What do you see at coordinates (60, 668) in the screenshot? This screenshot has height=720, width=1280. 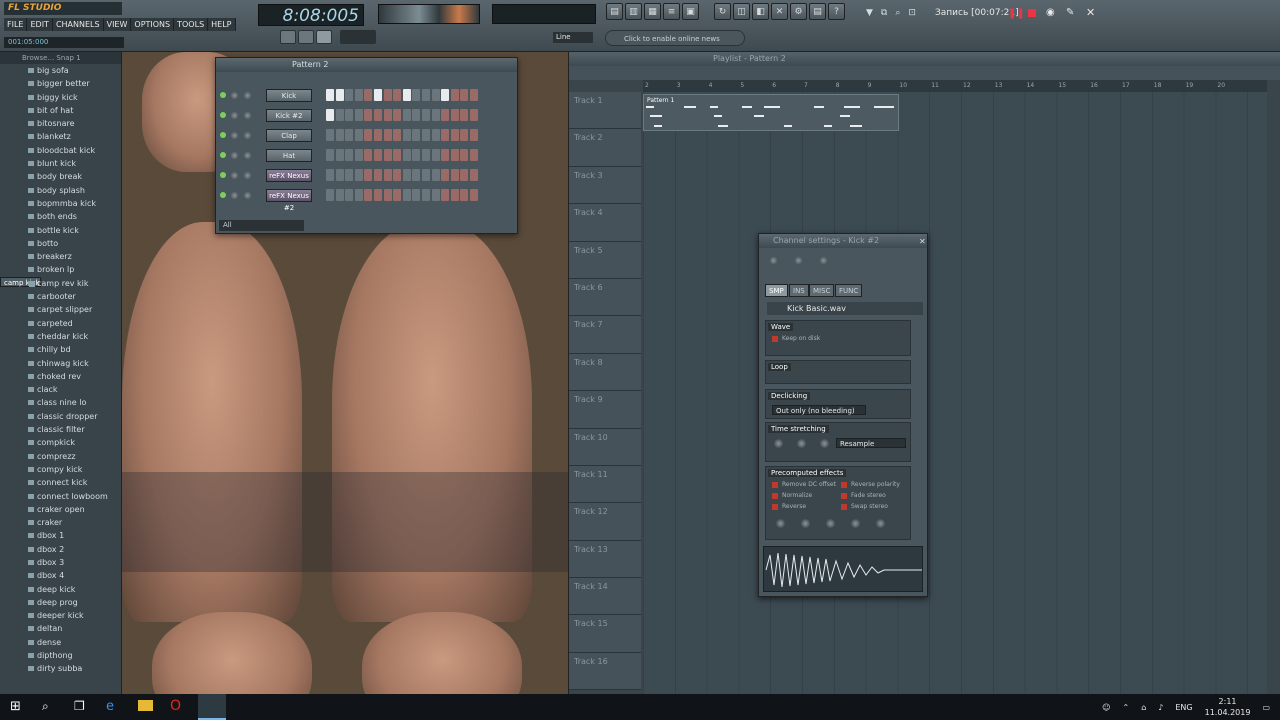 I see `browser-item: dirty subba` at bounding box center [60, 668].